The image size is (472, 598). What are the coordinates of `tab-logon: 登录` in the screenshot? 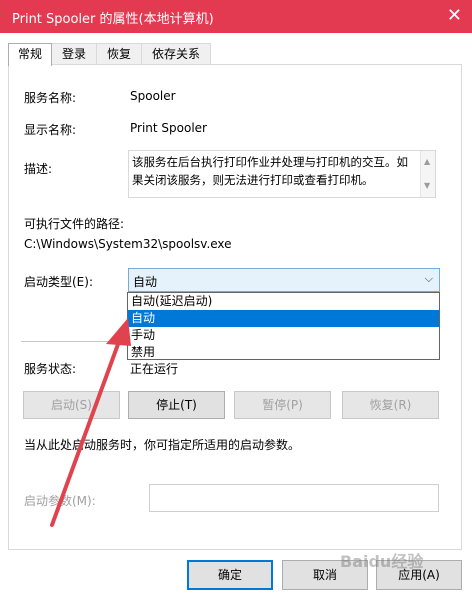 It's located at (74, 53).